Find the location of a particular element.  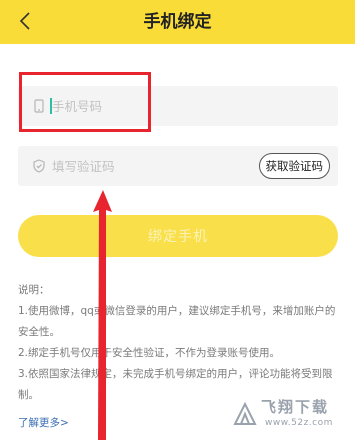

learn-more-link: 了解更多> is located at coordinates (43, 422).